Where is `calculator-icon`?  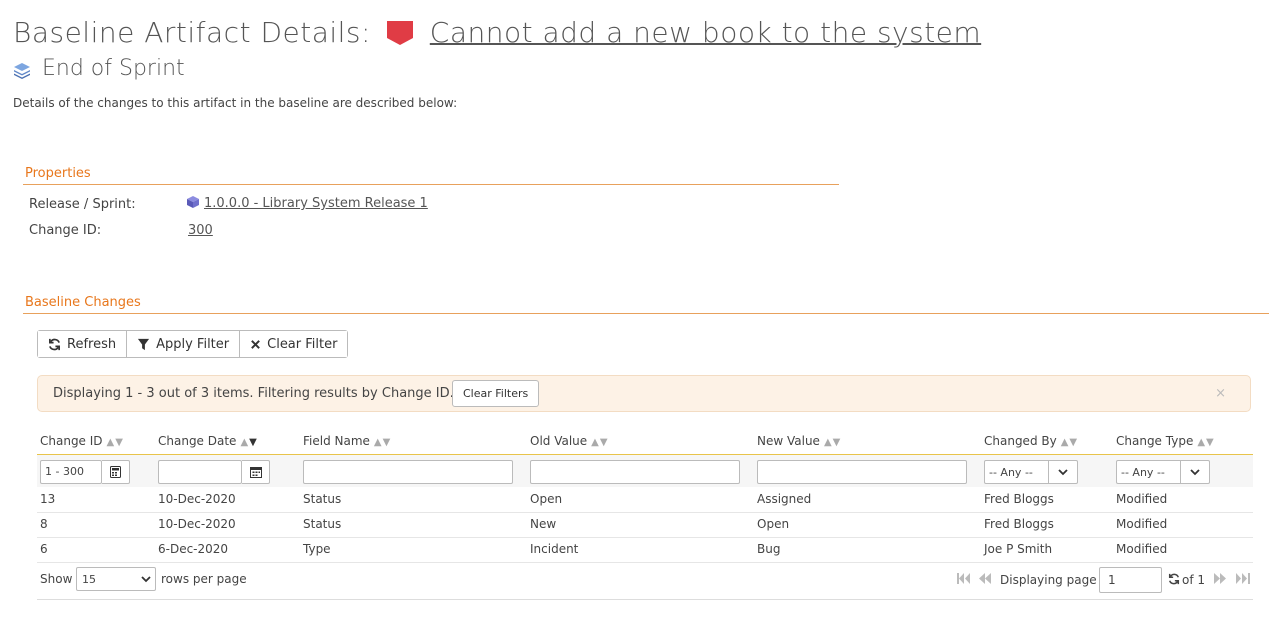
calculator-icon is located at coordinates (115, 472).